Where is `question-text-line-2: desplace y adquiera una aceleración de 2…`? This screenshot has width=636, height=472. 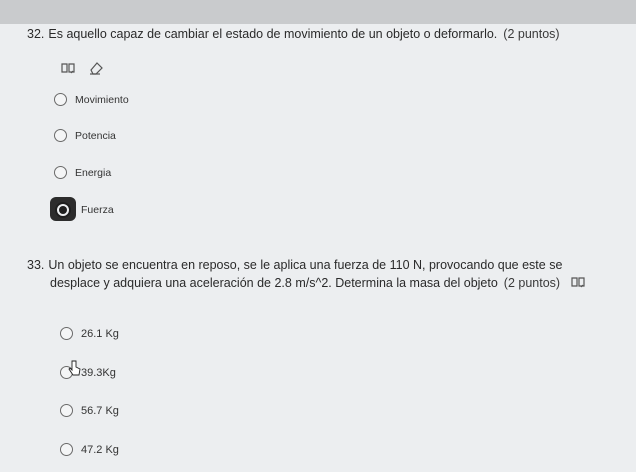
question-text-line-2: desplace y adquiera una aceleración de 2… is located at coordinates (274, 283).